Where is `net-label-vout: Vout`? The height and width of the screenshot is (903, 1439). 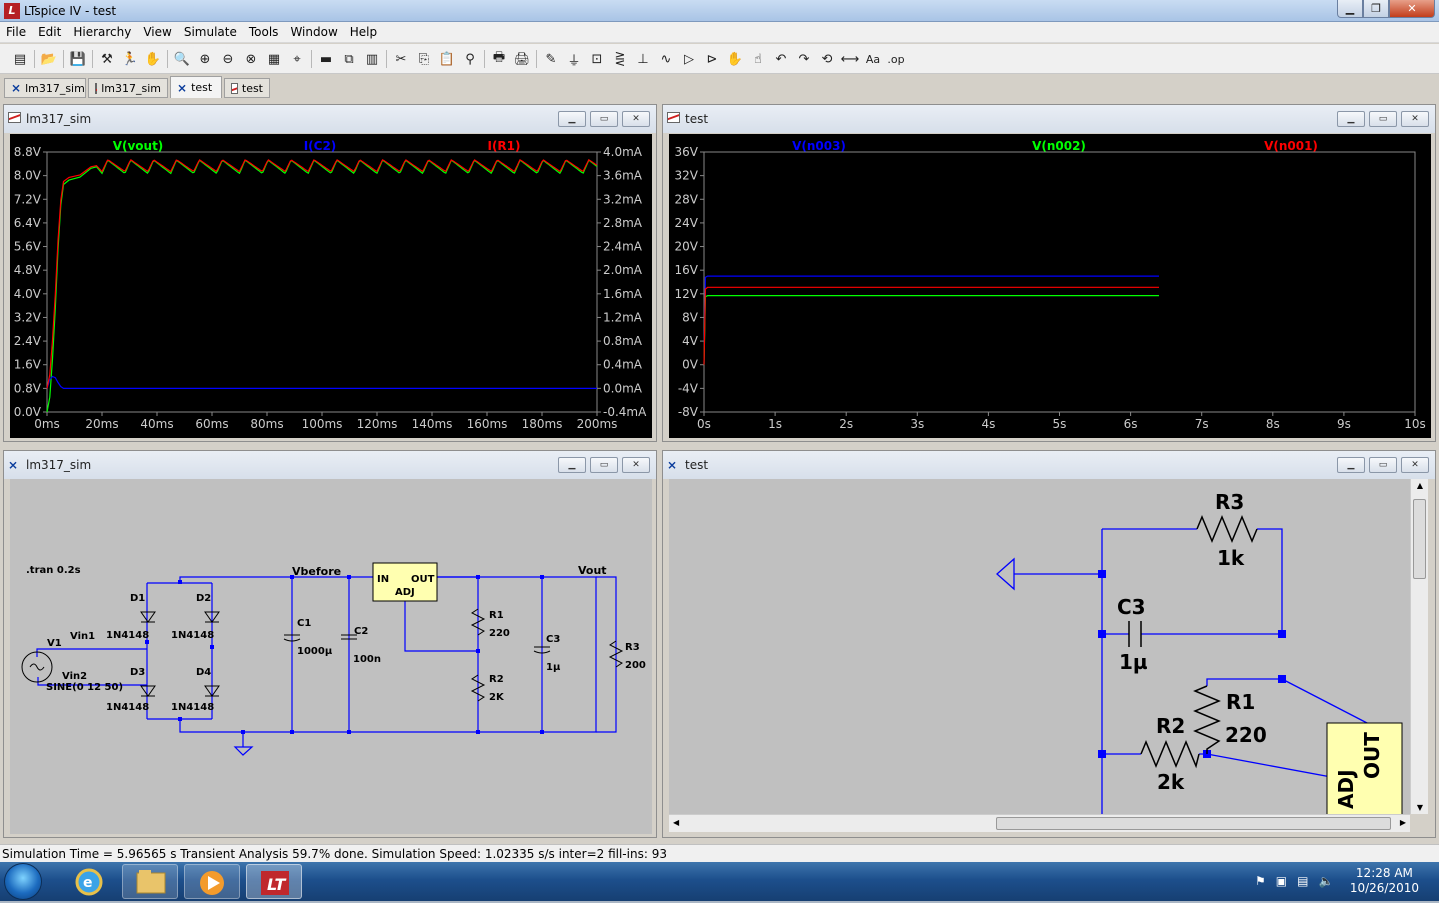 net-label-vout: Vout is located at coordinates (592, 570).